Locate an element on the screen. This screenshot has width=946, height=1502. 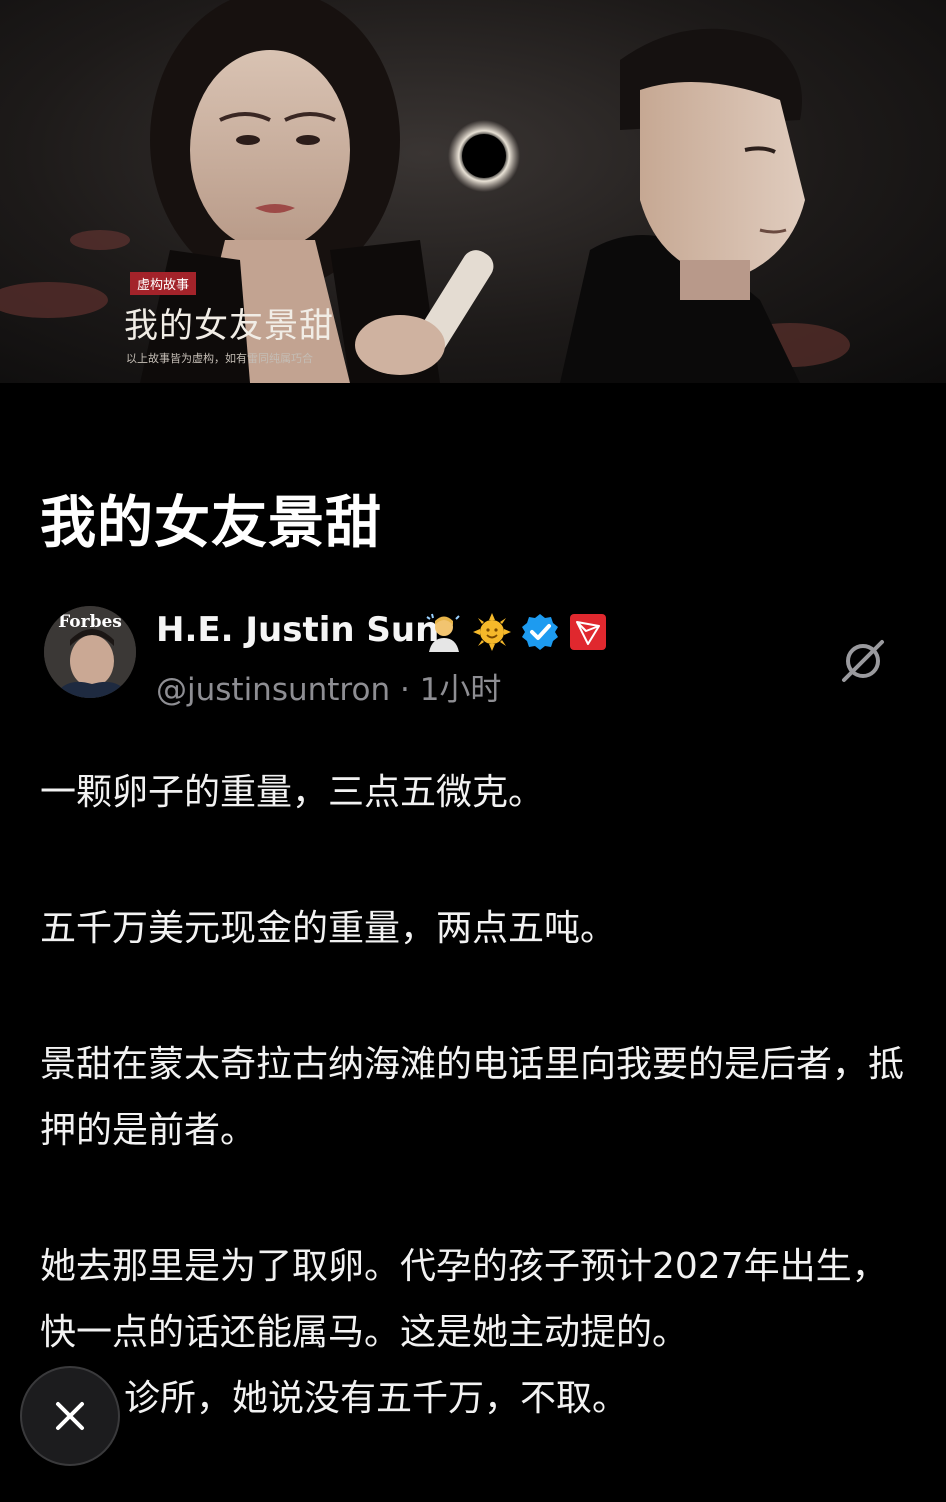
fiction-badge: 虚构故事 is located at coordinates (163, 283).